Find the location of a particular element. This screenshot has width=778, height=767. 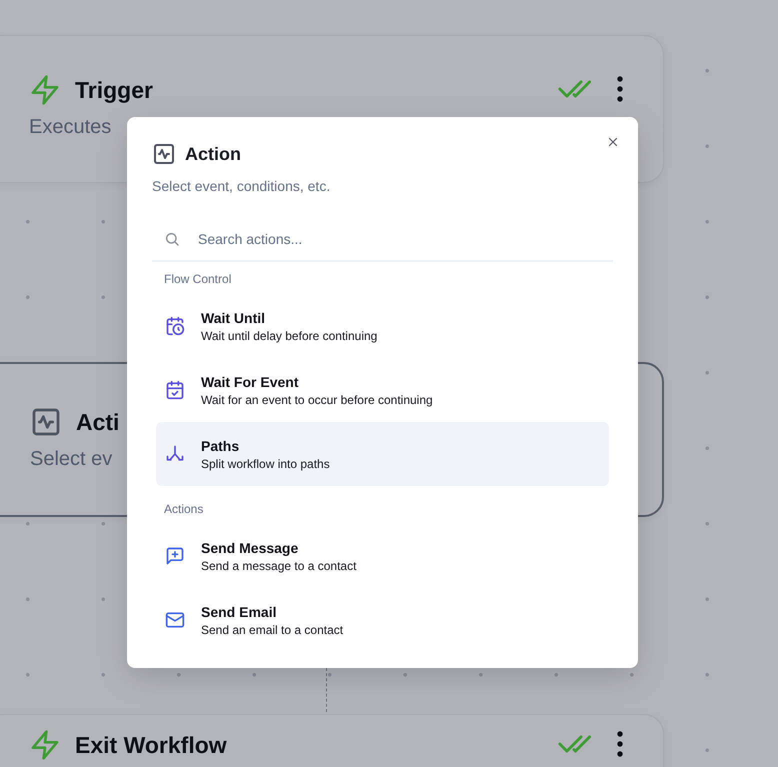

node-subtitle: Select ev is located at coordinates (71, 459).